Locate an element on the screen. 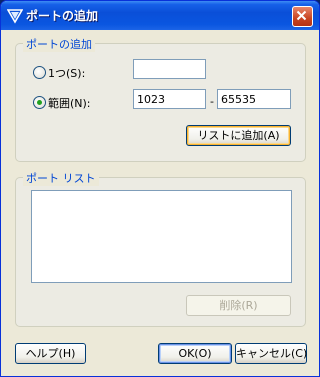 This screenshot has width=320, height=377. add-port-group-title: ポートの追加 is located at coordinates (59, 44).